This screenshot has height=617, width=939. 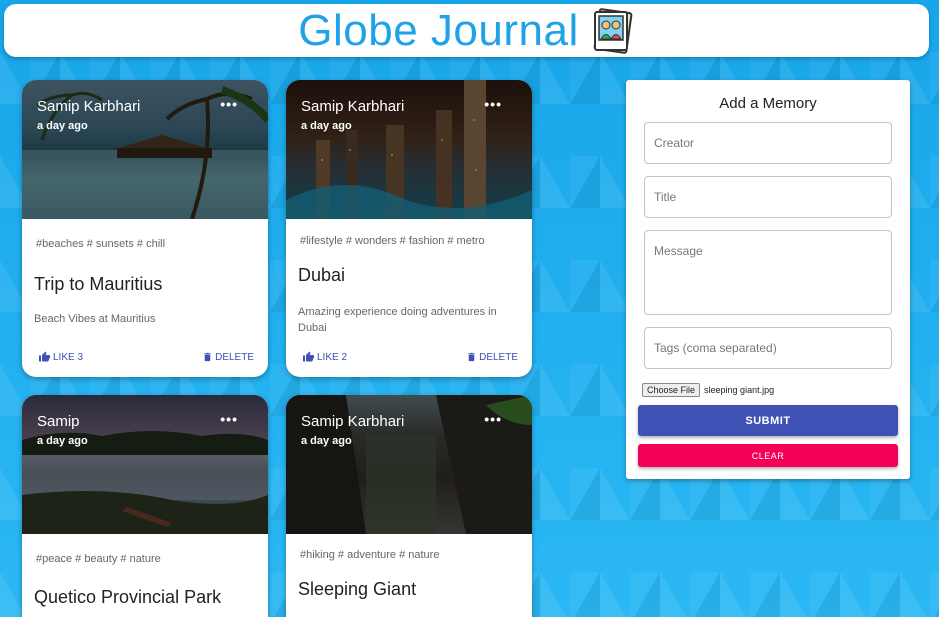 What do you see at coordinates (322, 275) in the screenshot?
I see `post-title: Dubai` at bounding box center [322, 275].